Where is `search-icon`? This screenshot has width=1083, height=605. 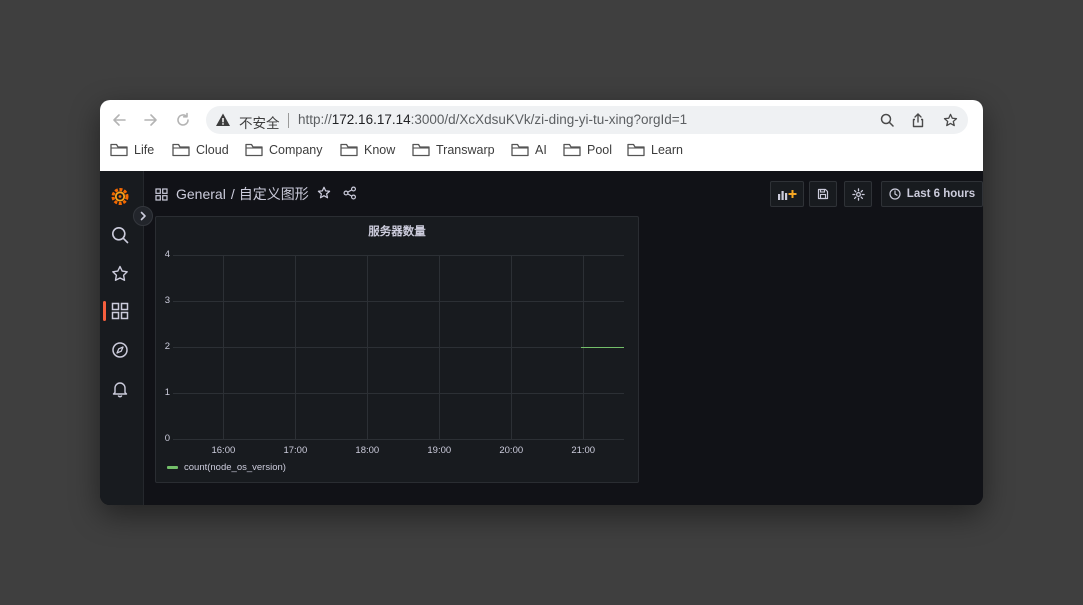 search-icon is located at coordinates (120, 235).